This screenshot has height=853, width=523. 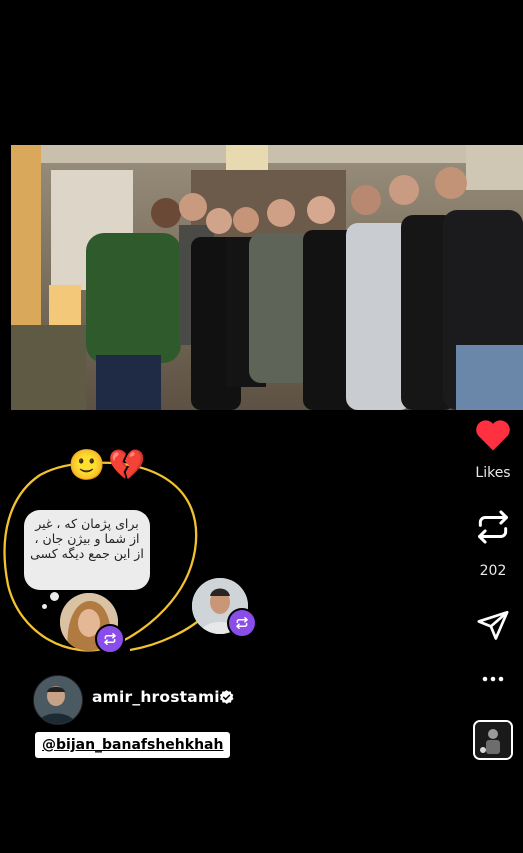 What do you see at coordinates (489, 473) in the screenshot?
I see `likes-label: Likes` at bounding box center [489, 473].